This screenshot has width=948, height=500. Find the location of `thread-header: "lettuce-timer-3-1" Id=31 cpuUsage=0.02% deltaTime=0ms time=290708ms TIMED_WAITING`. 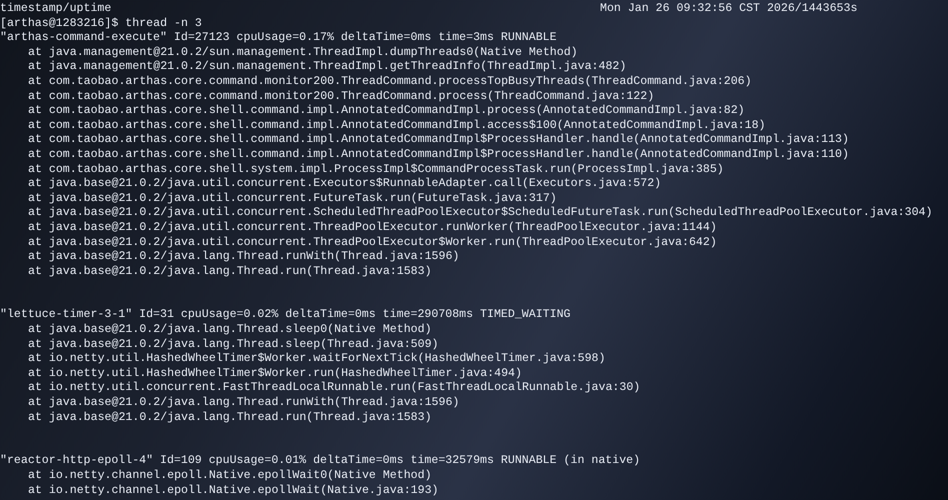

thread-header: "lettuce-timer-3-1" Id=31 cpuUsage=0.02% deltaTime=0ms time=290708ms TIMED_WAITING is located at coordinates (286, 316).